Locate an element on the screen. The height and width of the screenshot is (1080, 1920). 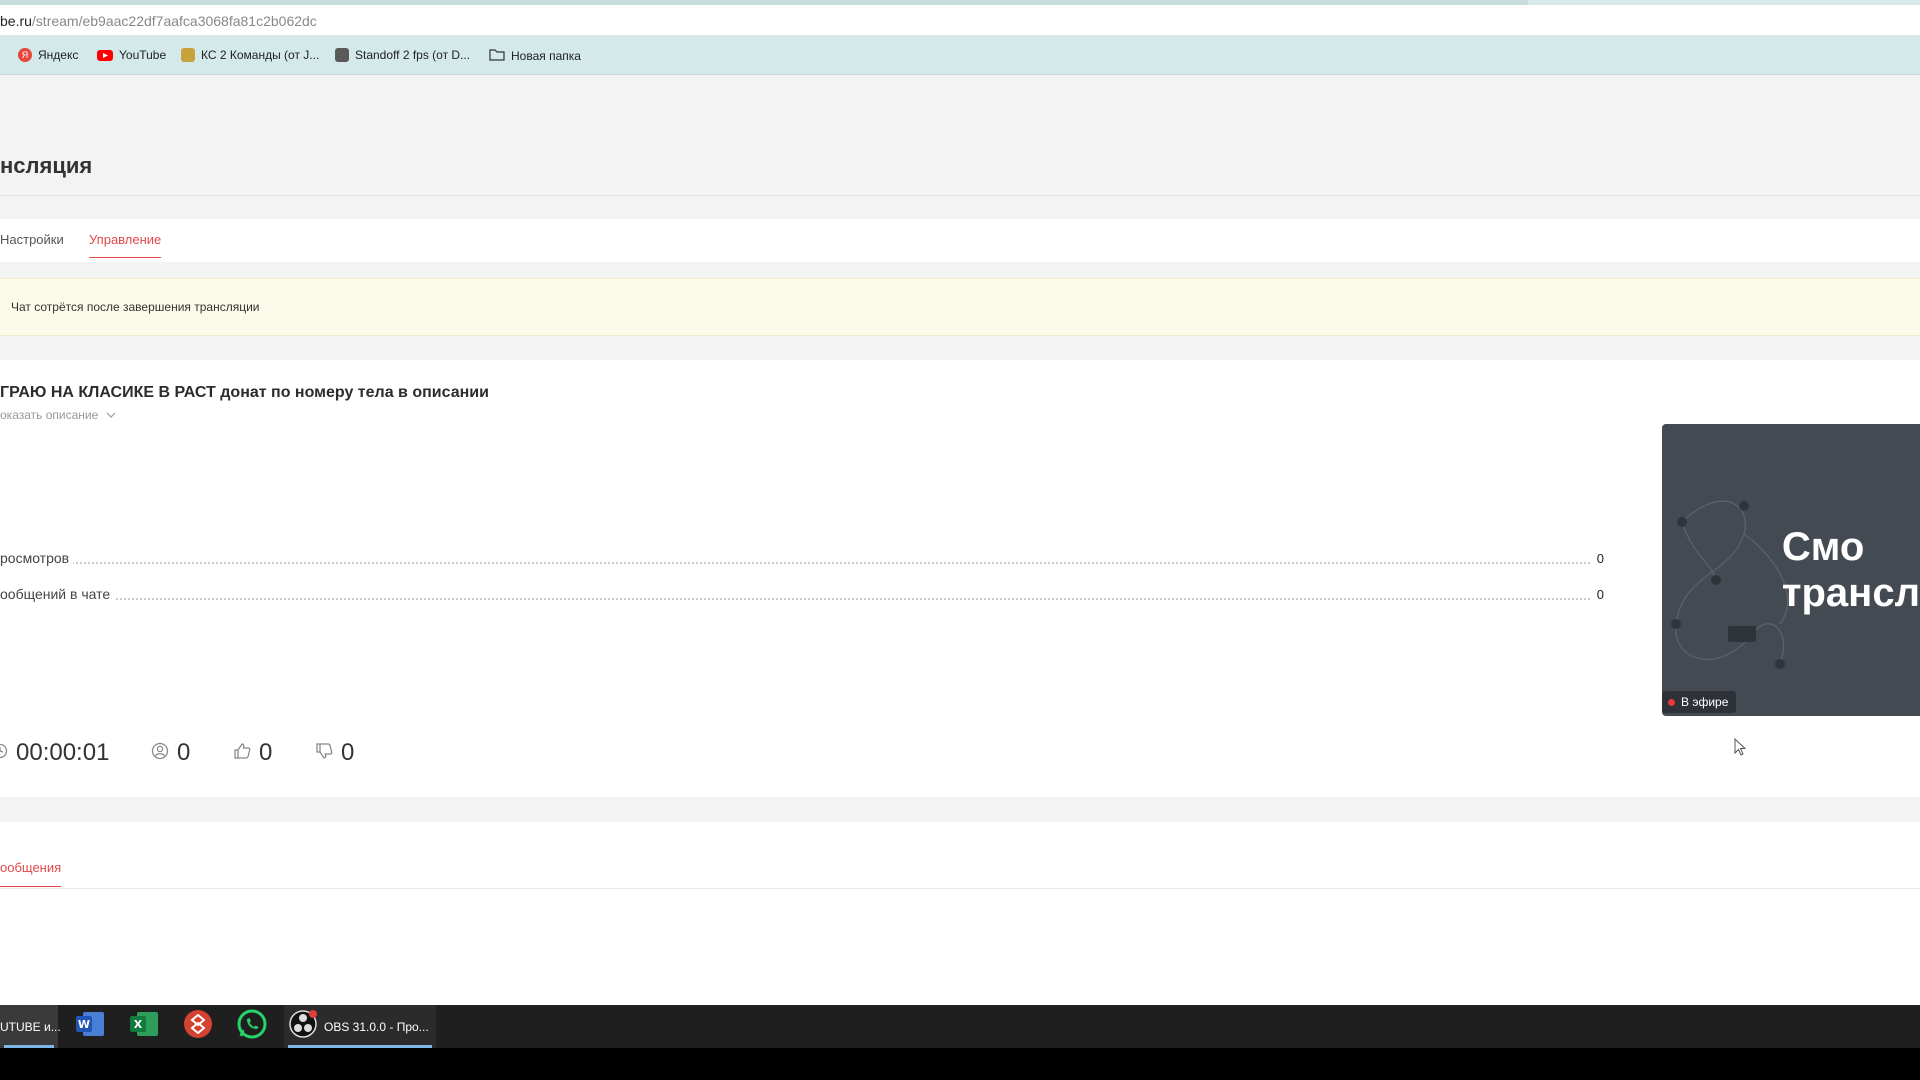
excel-icon: X is located at coordinates (144, 1026).